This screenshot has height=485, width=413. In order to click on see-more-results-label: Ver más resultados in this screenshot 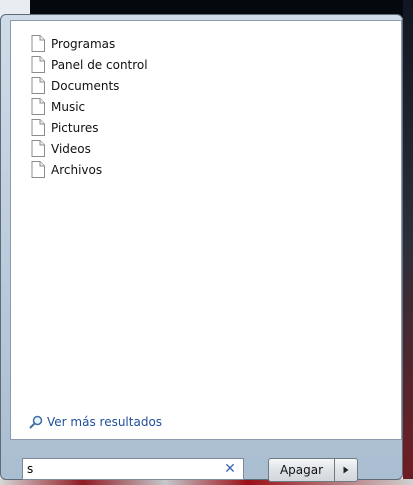, I will do `click(105, 422)`.